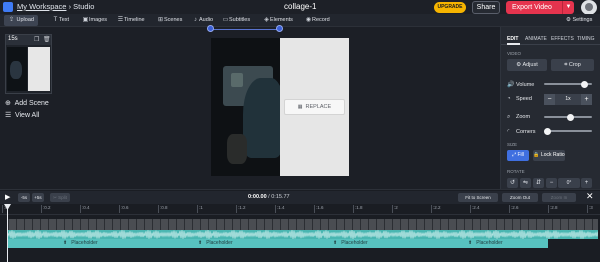 The width and height of the screenshot is (600, 262). What do you see at coordinates (450, 7) in the screenshot?
I see `upgrade-button: UPGRADE` at bounding box center [450, 7].